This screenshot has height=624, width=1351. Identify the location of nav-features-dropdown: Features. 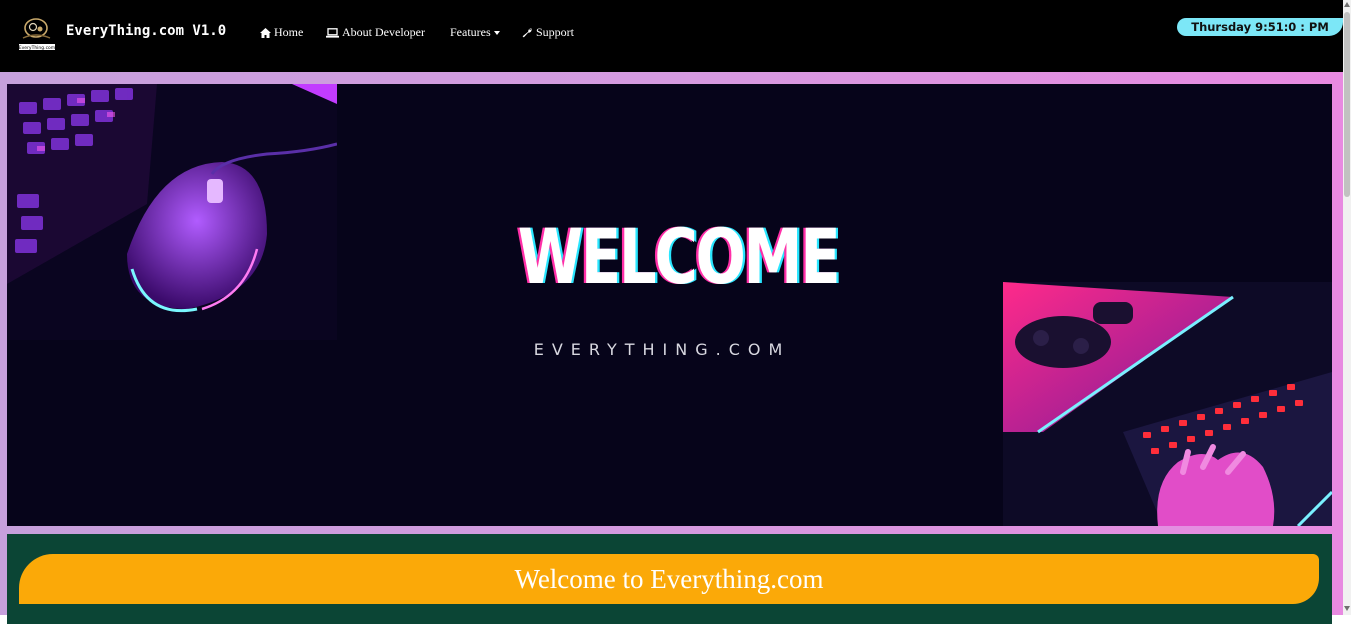
(475, 32).